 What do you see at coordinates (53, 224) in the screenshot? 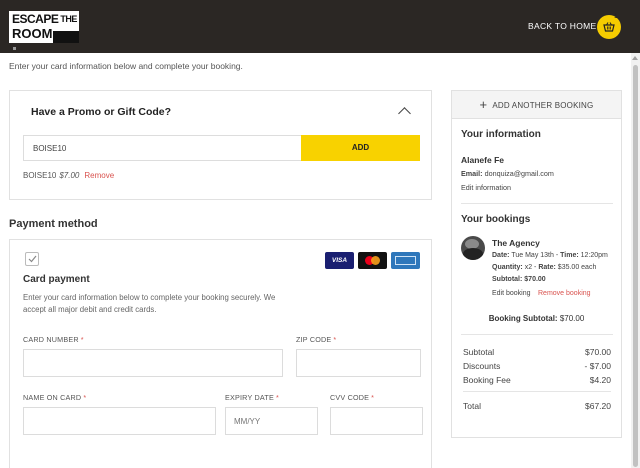
I see `payment-method-heading: Payment method` at bounding box center [53, 224].